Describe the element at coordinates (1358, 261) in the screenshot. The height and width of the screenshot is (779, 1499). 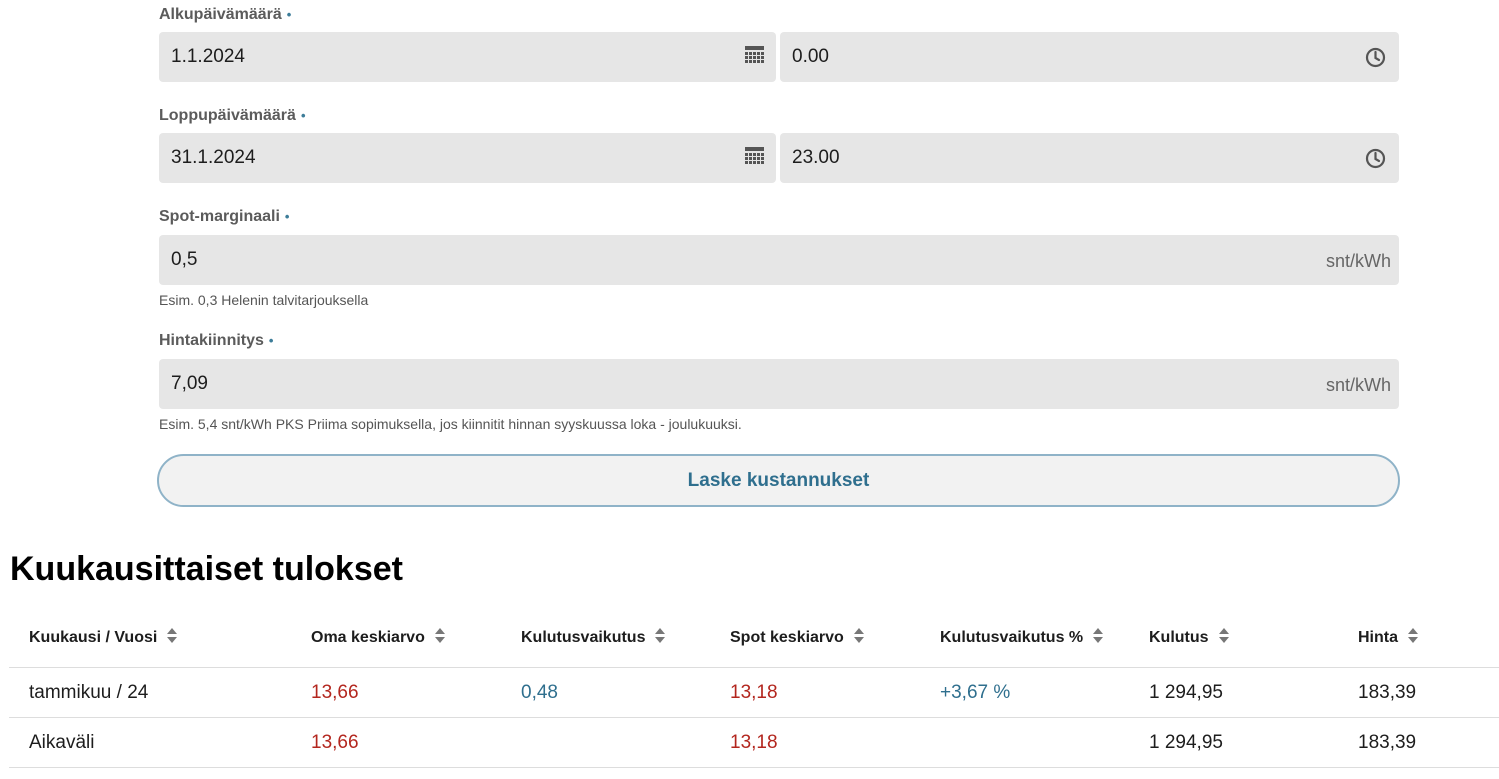
I see `spot-margin-unit: snt/kWh` at that location.